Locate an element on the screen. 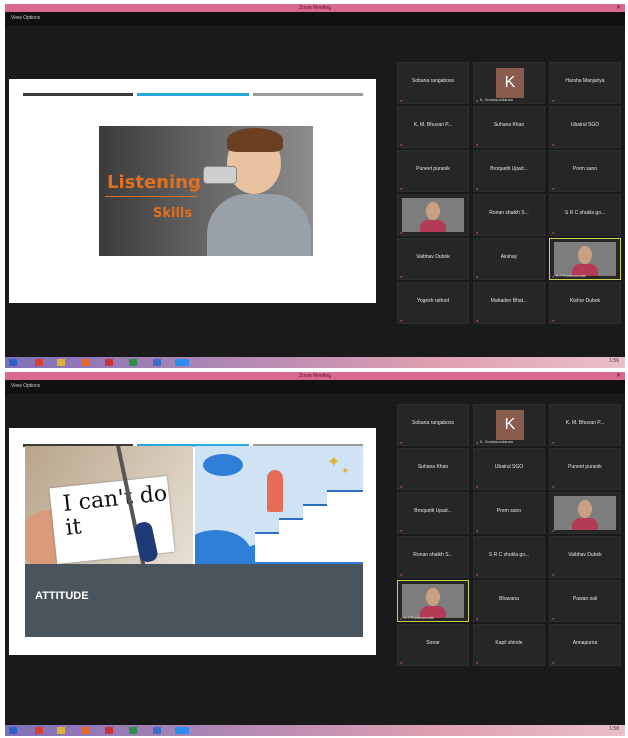 The image size is (628, 738). participant-tile: Pawan sali ● is located at coordinates (585, 601).